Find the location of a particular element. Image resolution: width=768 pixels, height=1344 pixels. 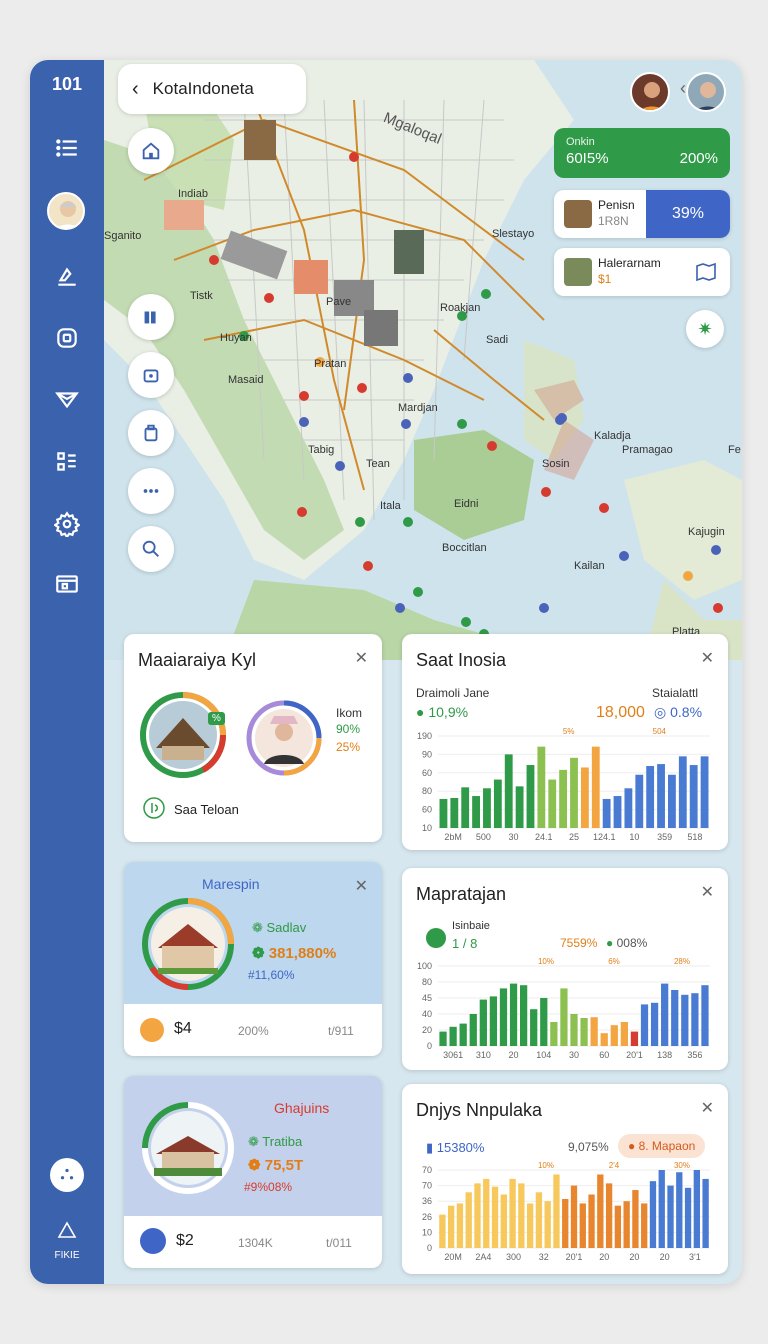

more-button is located at coordinates (151, 491).